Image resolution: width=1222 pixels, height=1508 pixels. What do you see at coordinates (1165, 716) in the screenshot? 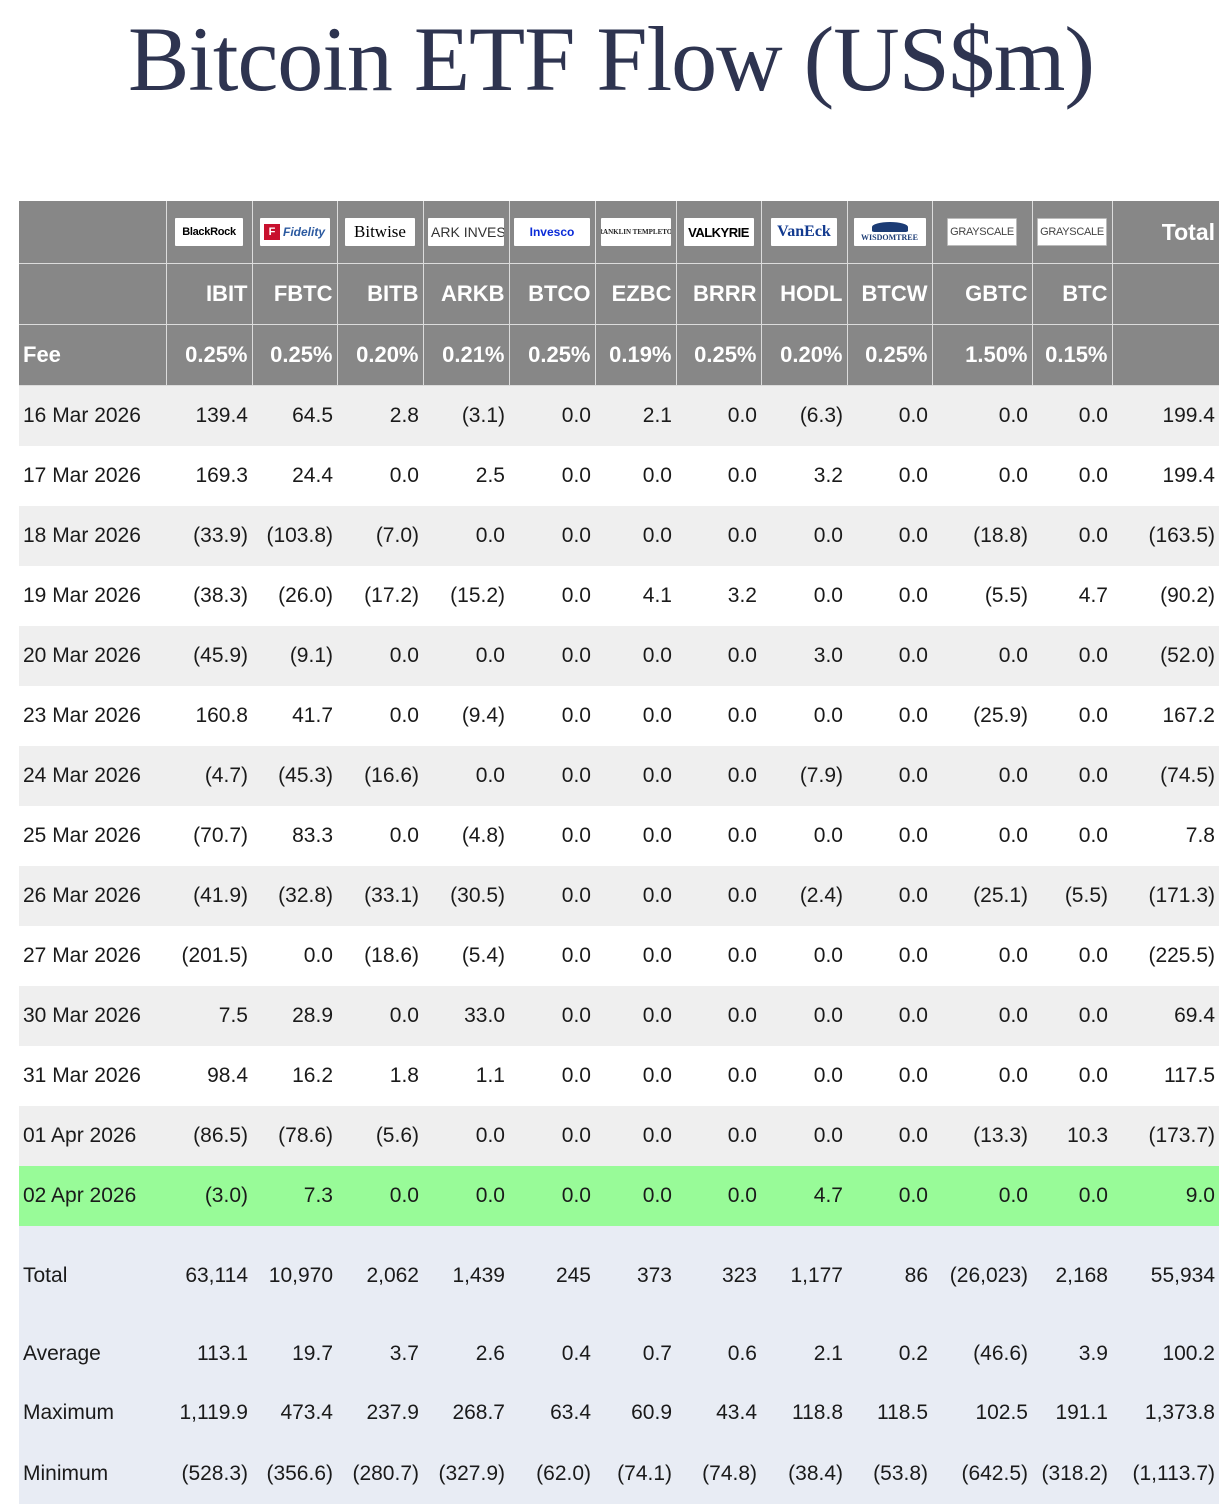
I see `row-total-cell: 167.2` at bounding box center [1165, 716].